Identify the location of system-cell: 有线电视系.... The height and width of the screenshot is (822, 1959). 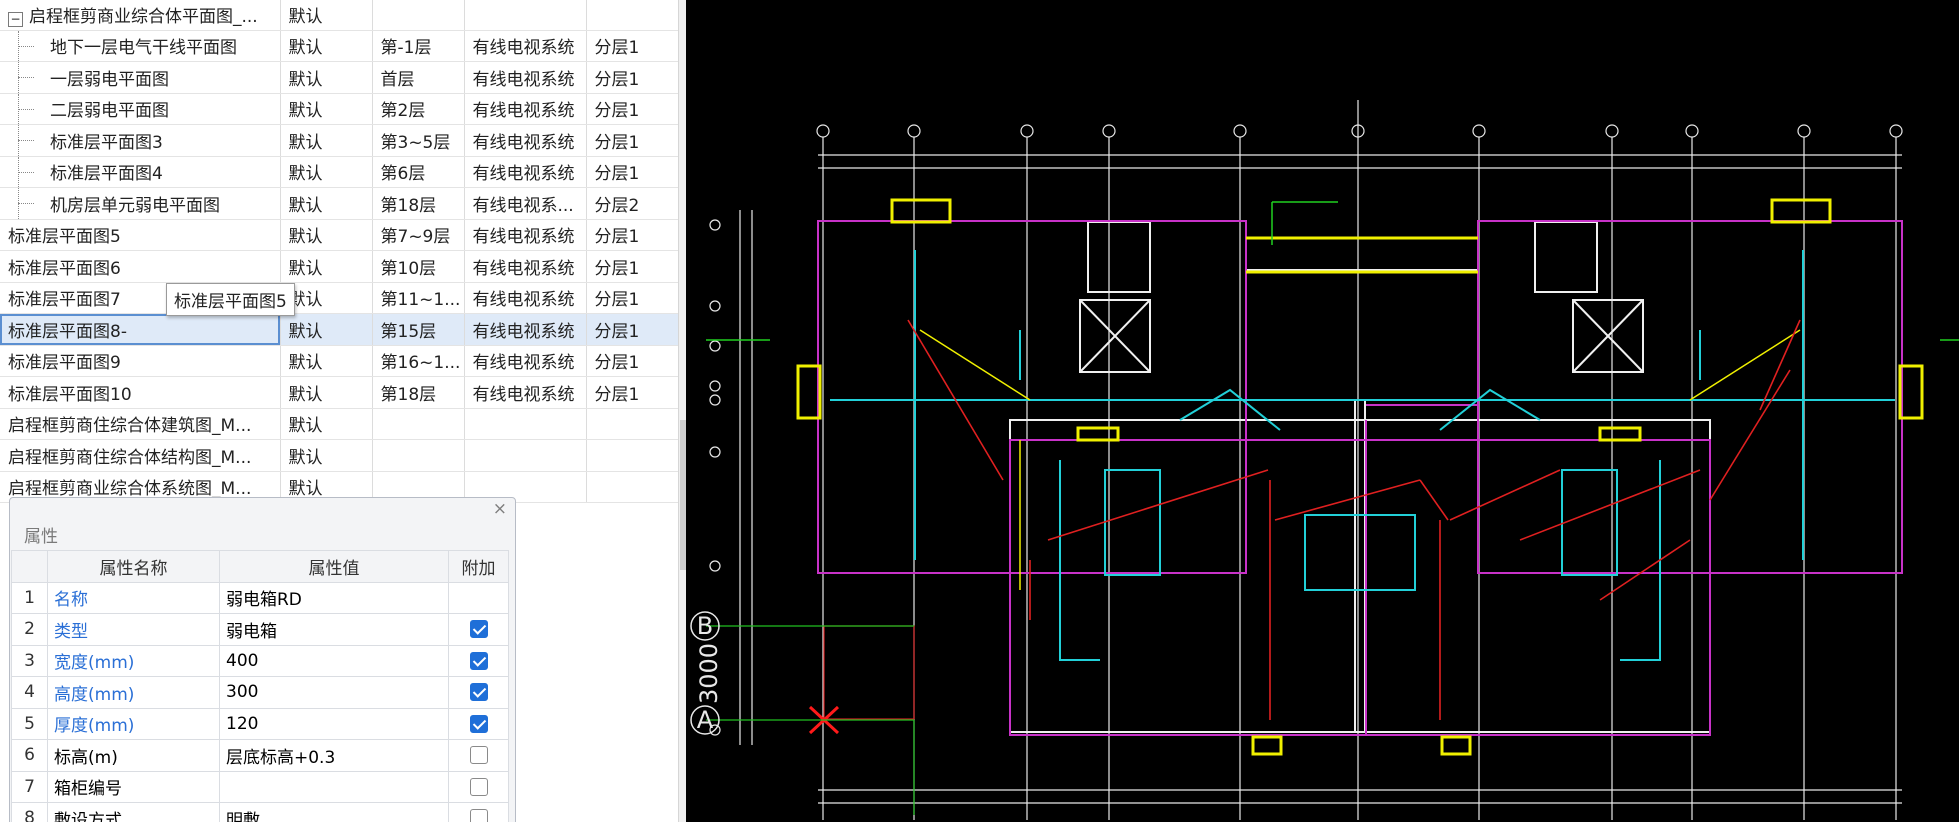
(525, 203).